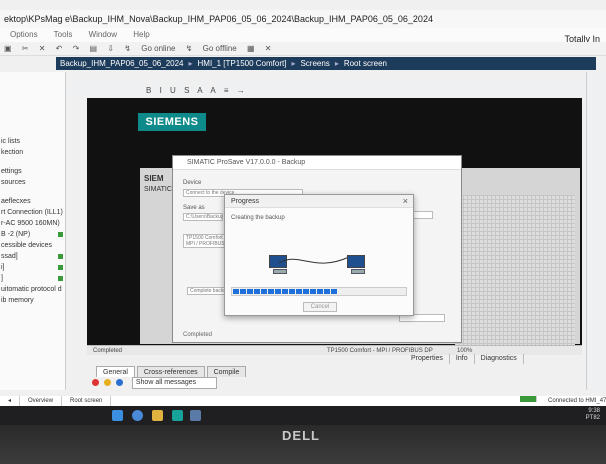  Describe the element at coordinates (119, 382) in the screenshot. I see `info-icon` at that location.